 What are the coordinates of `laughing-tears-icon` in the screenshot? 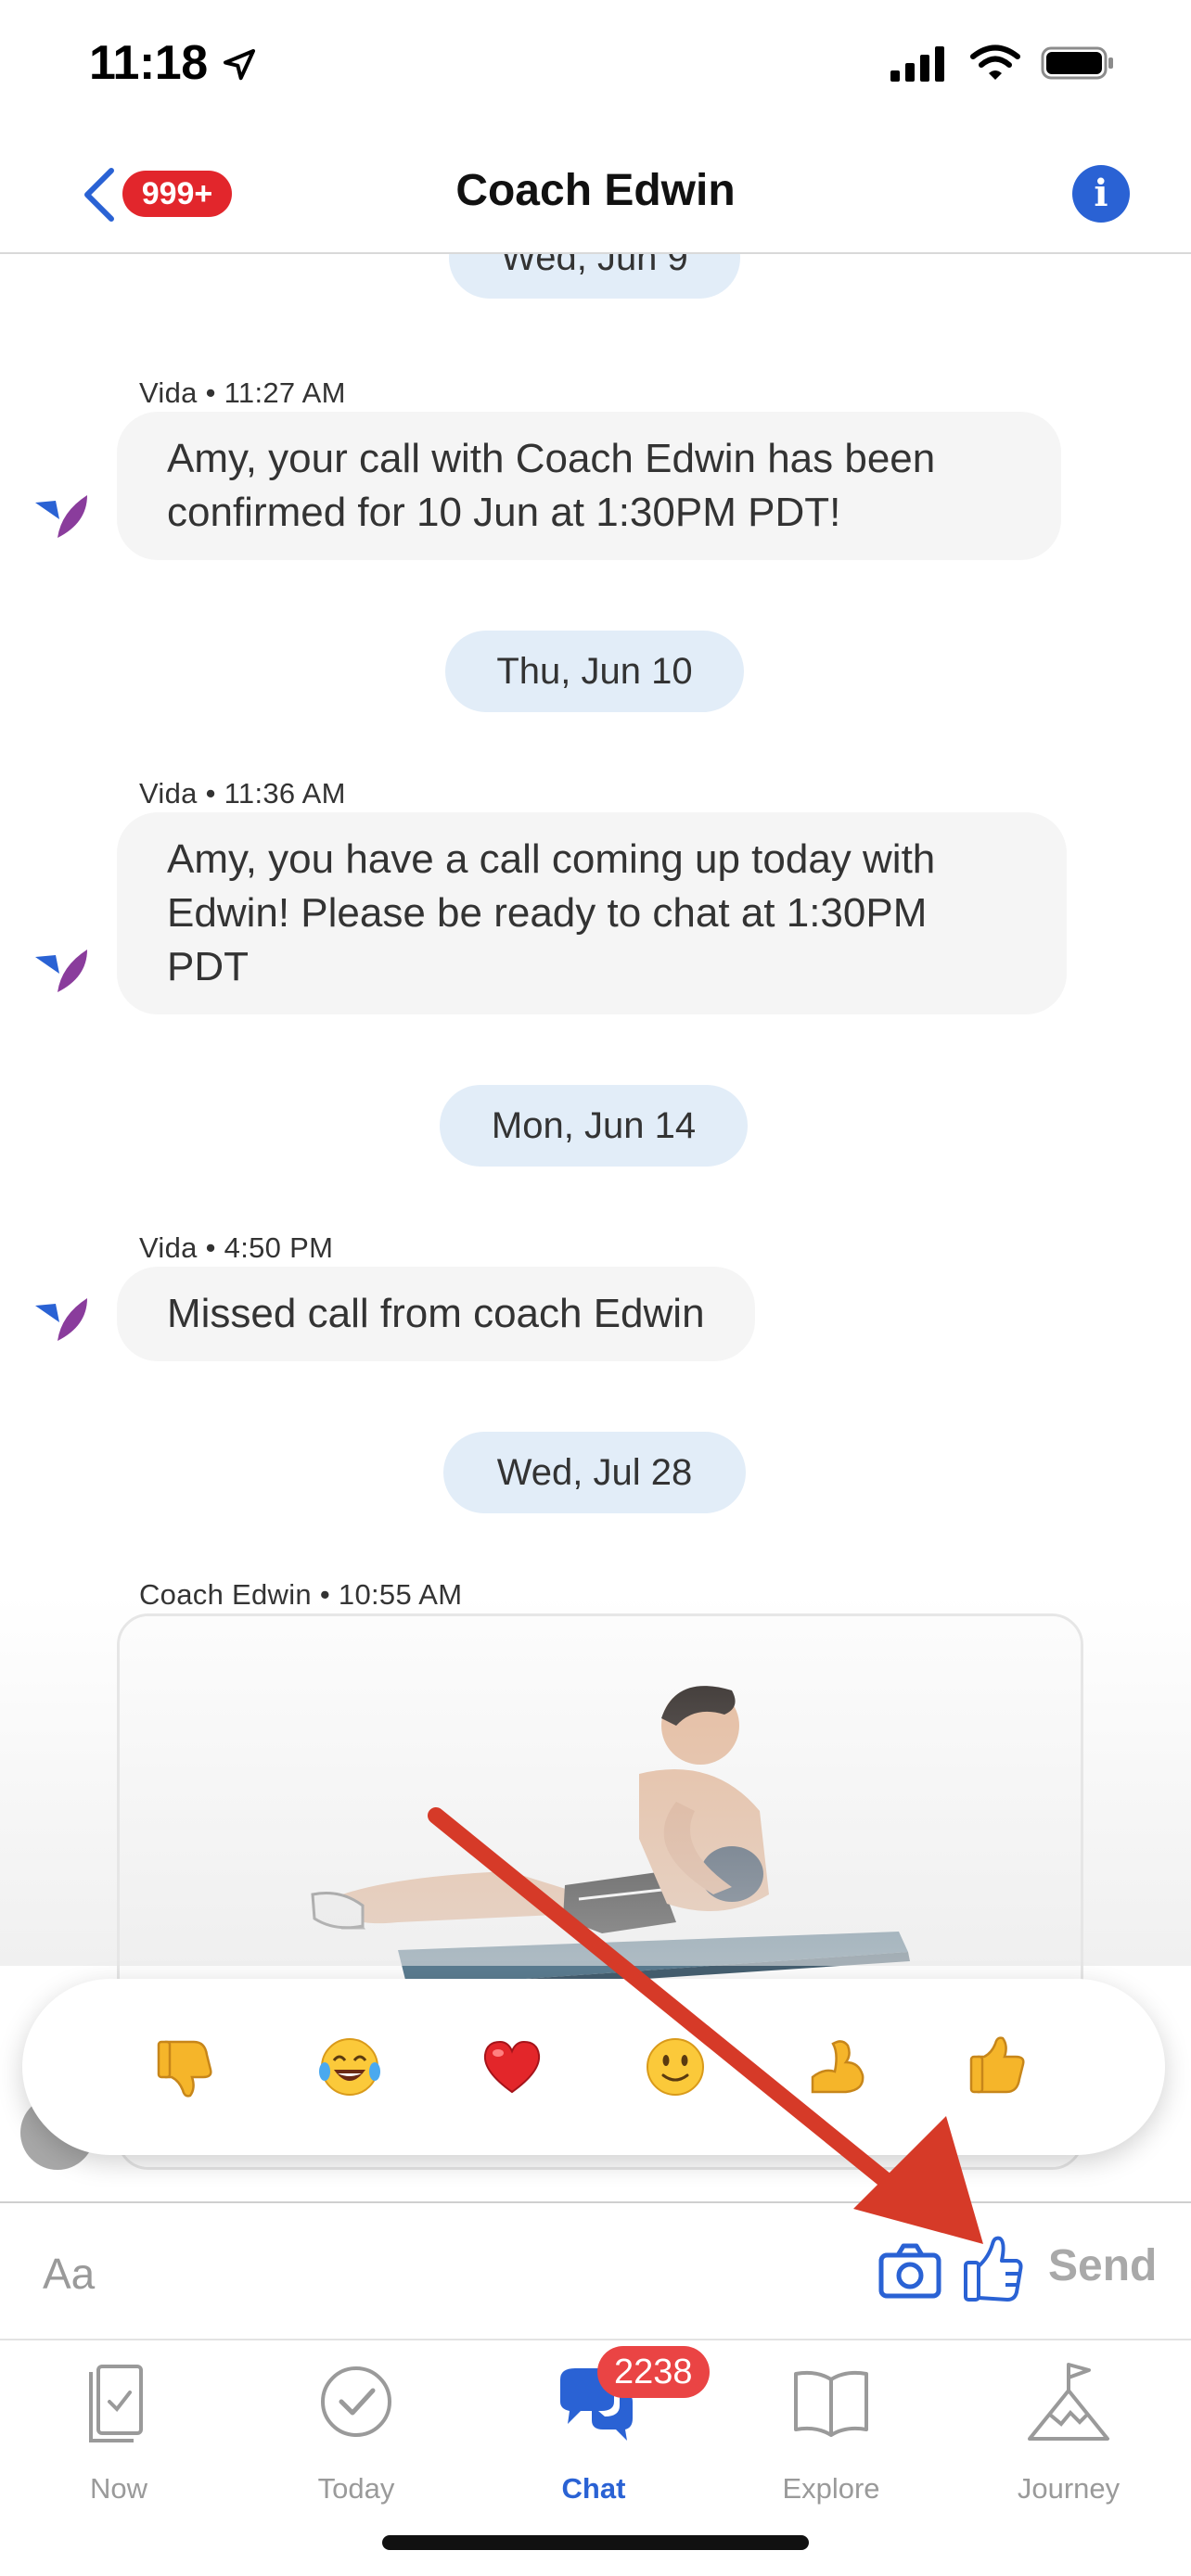 It's located at (349, 2067).